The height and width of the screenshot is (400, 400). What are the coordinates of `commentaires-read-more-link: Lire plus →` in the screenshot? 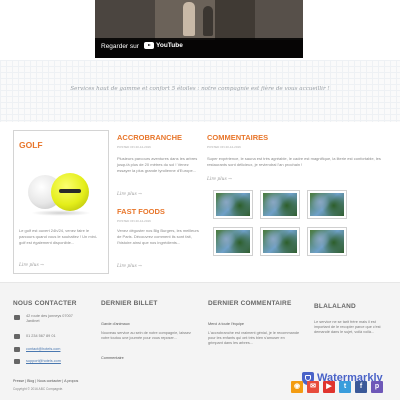 It's located at (219, 179).